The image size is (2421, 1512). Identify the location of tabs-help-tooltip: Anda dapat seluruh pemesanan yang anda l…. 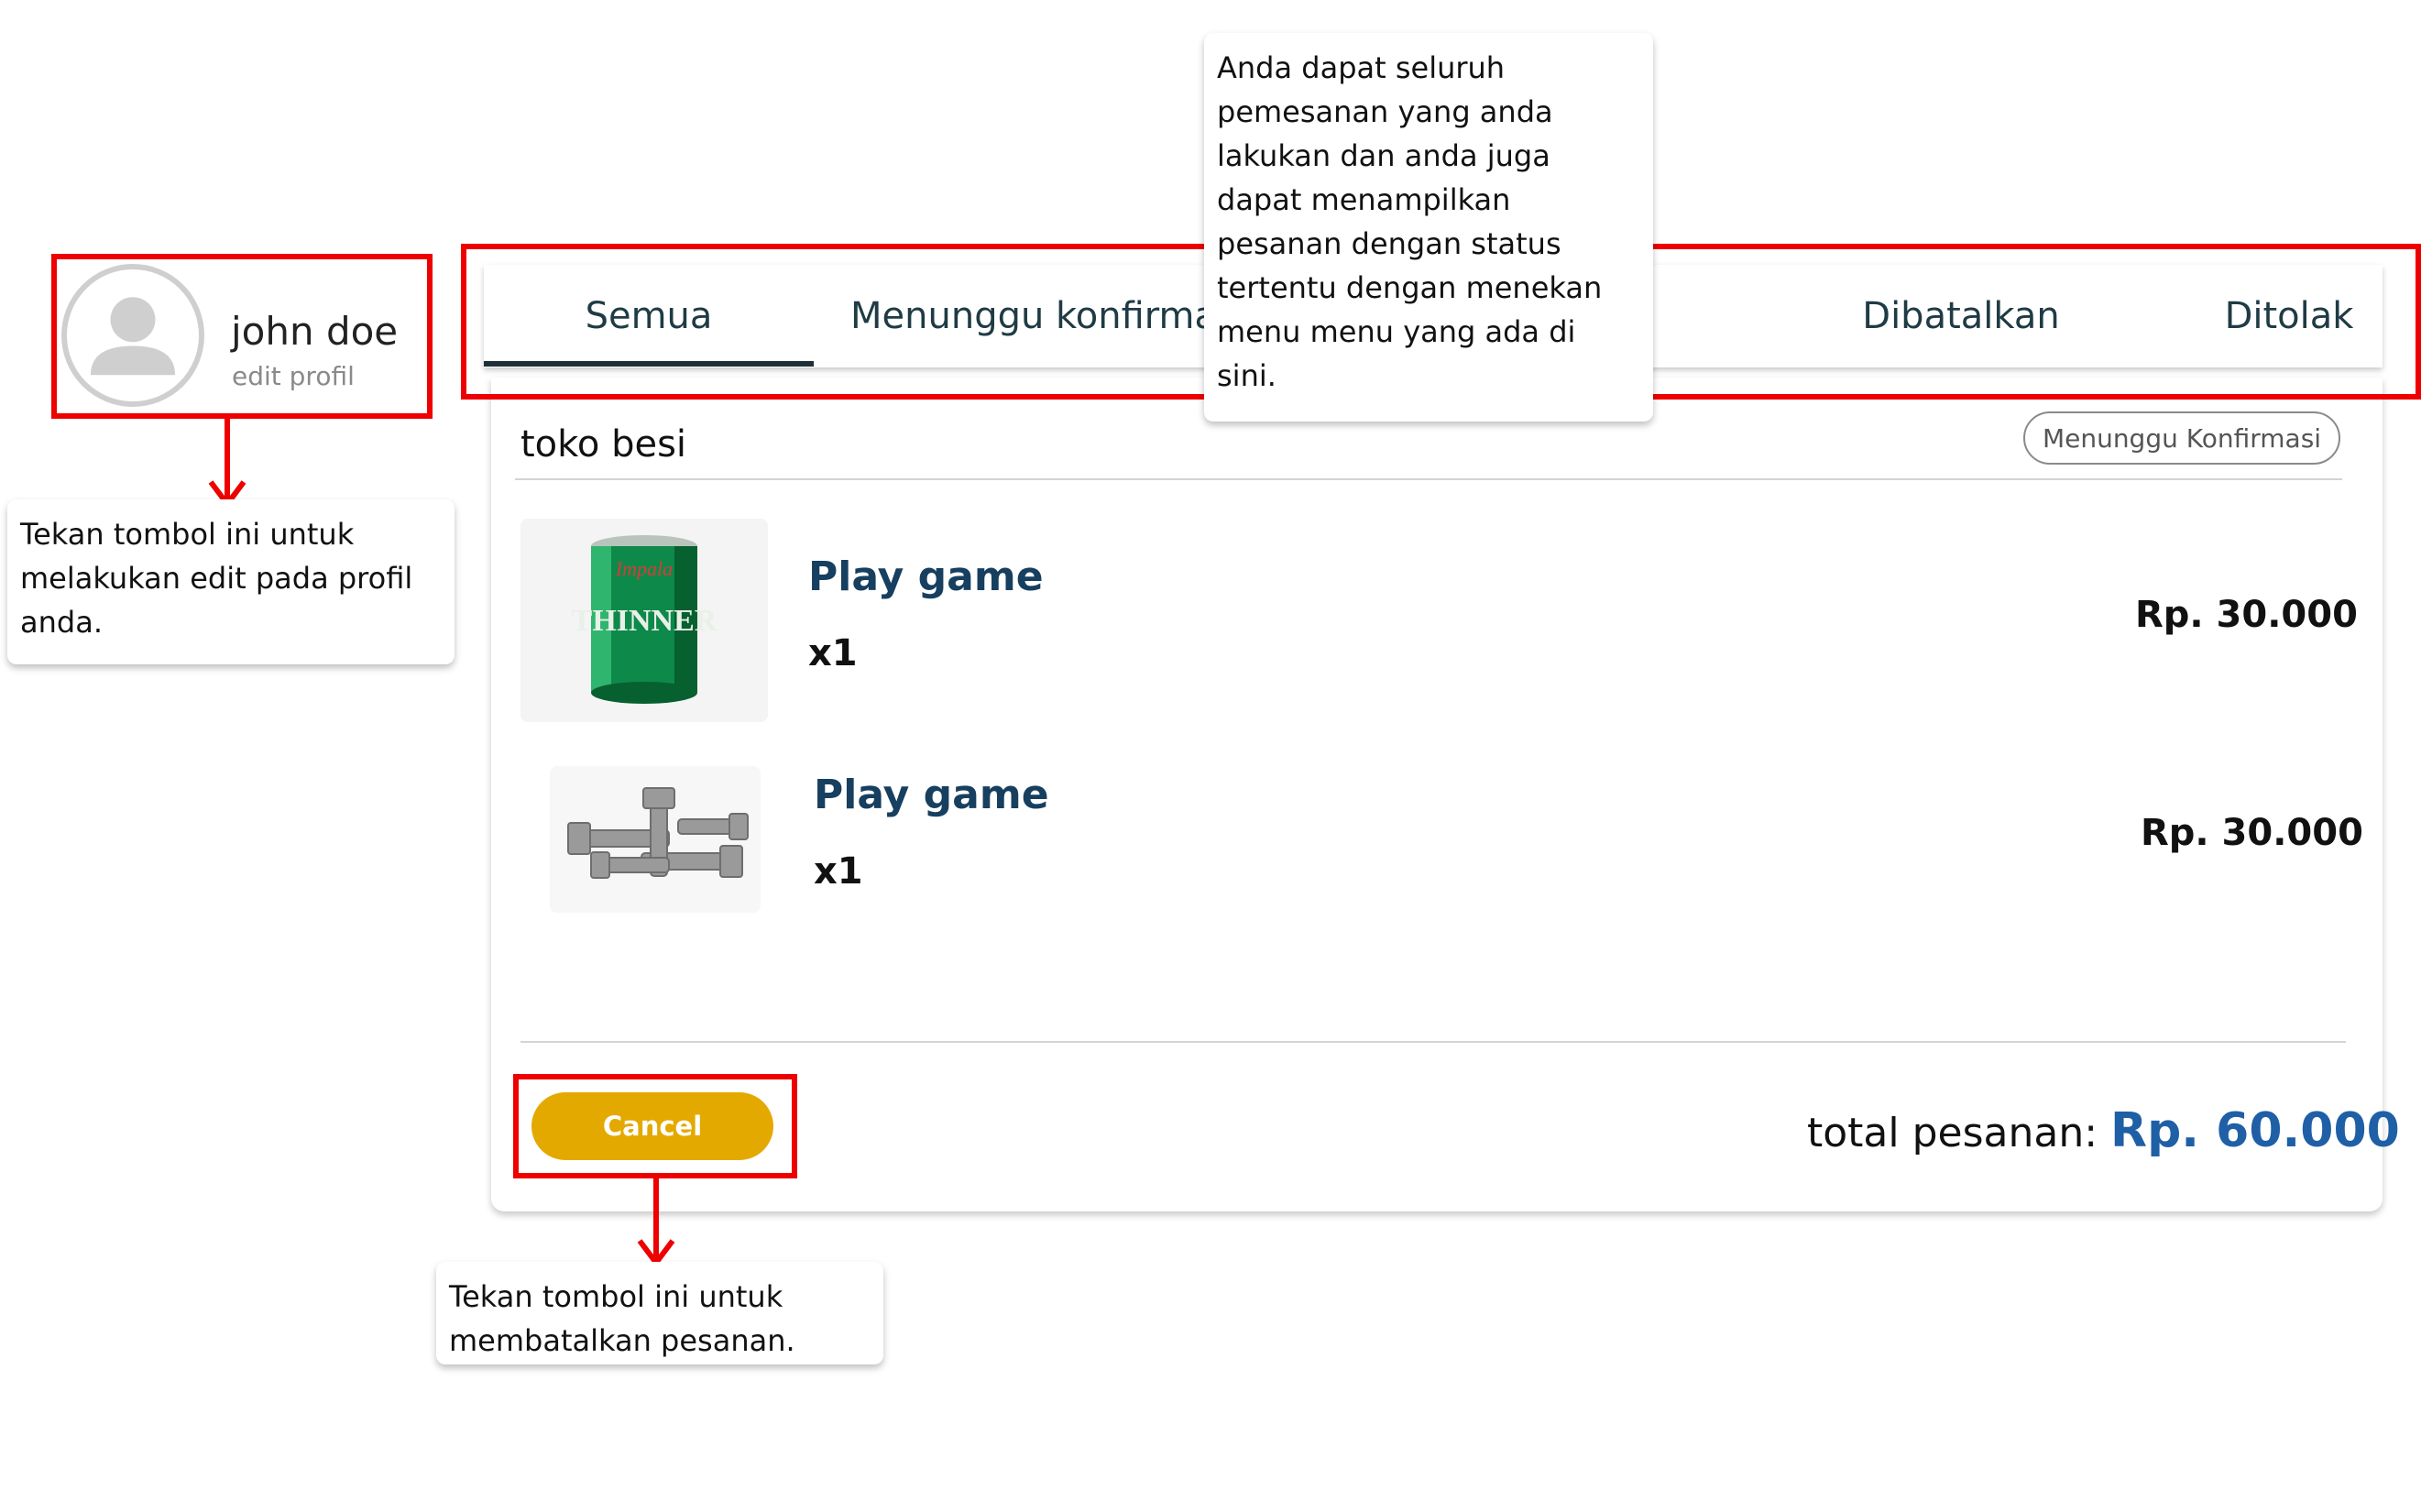
(1429, 227).